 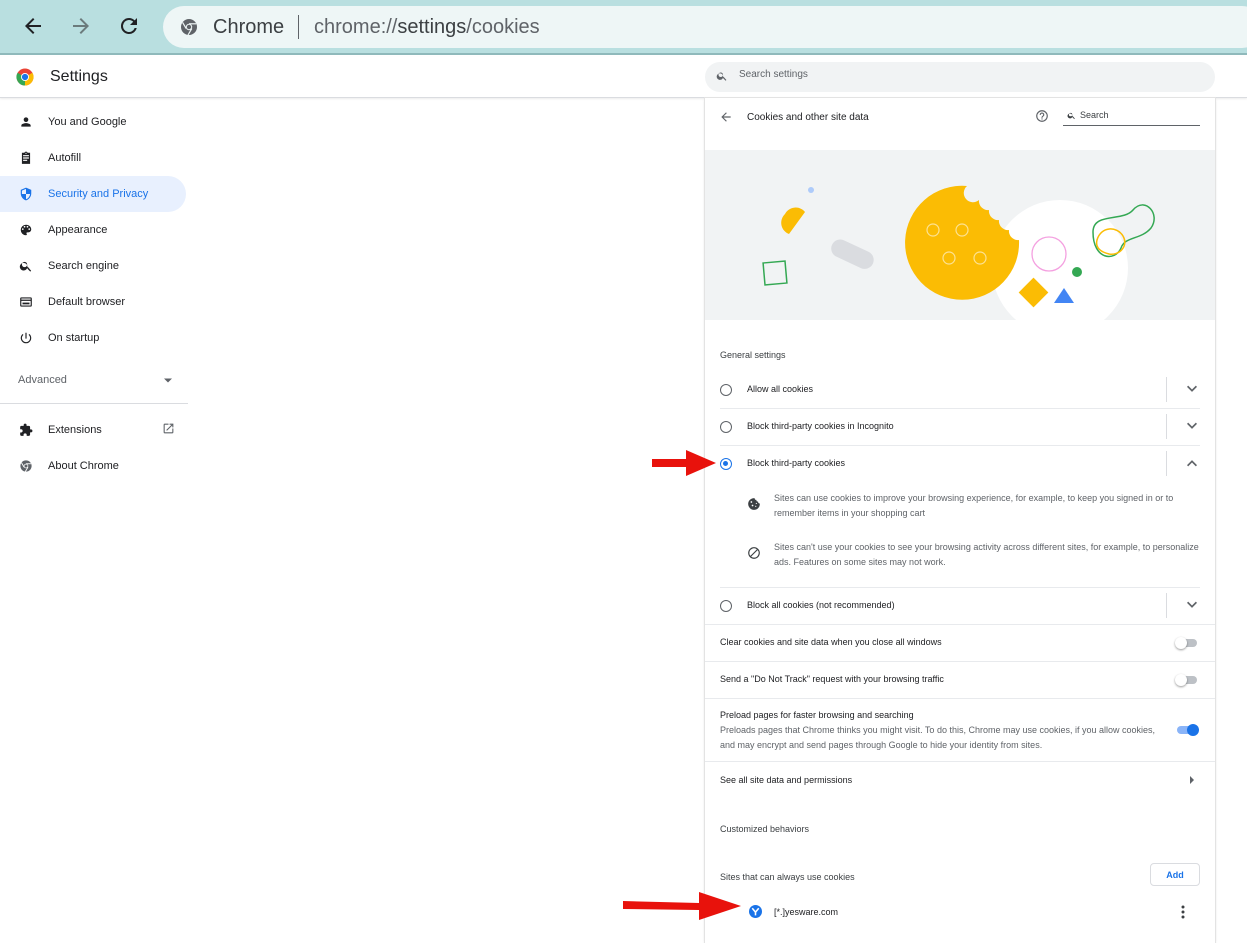 What do you see at coordinates (780, 389) in the screenshot?
I see `option-label: Allow all cookies` at bounding box center [780, 389].